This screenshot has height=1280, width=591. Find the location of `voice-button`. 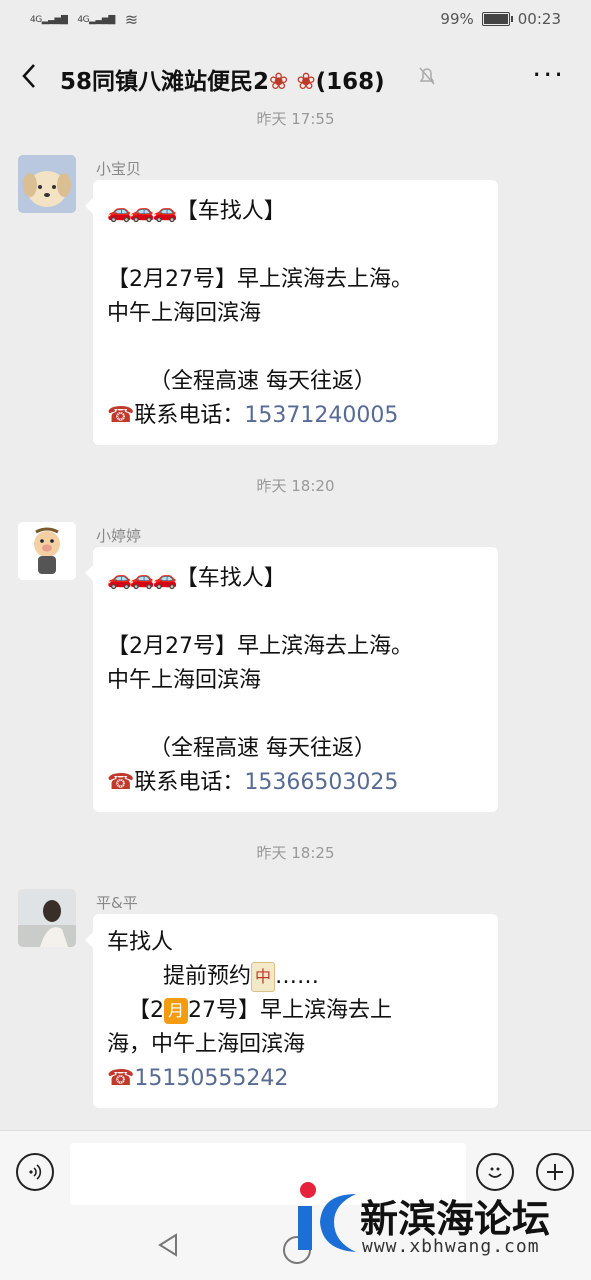

voice-button is located at coordinates (35, 1172).